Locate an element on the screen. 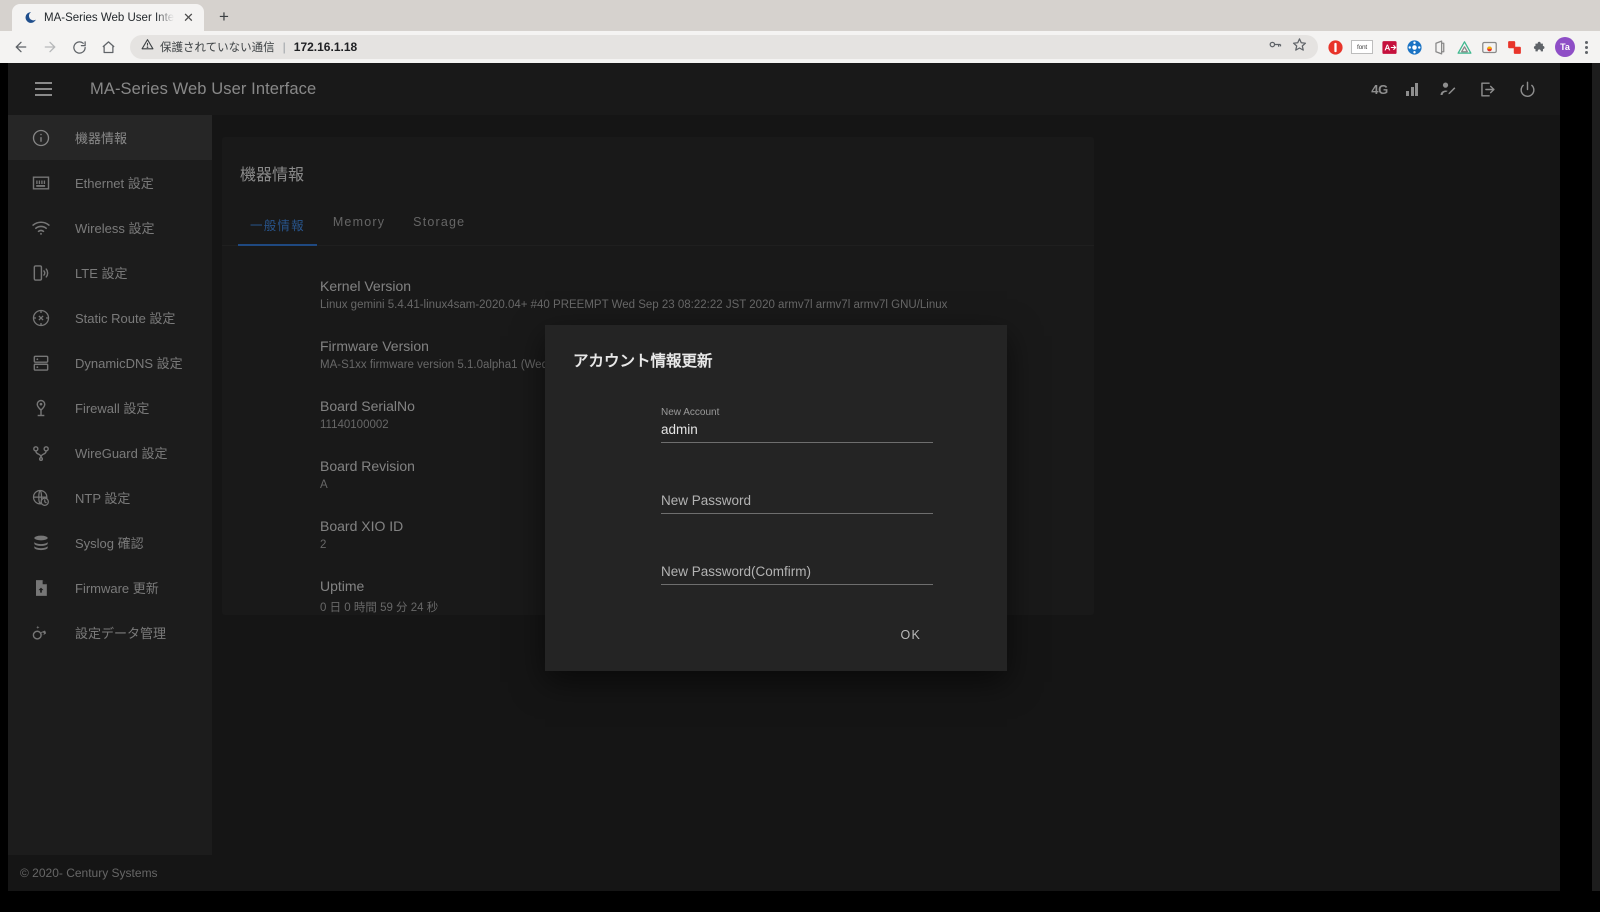 This screenshot has width=1600, height=912. browser-tabstrip: MA-Series Web User Inter ✕ + is located at coordinates (800, 15).